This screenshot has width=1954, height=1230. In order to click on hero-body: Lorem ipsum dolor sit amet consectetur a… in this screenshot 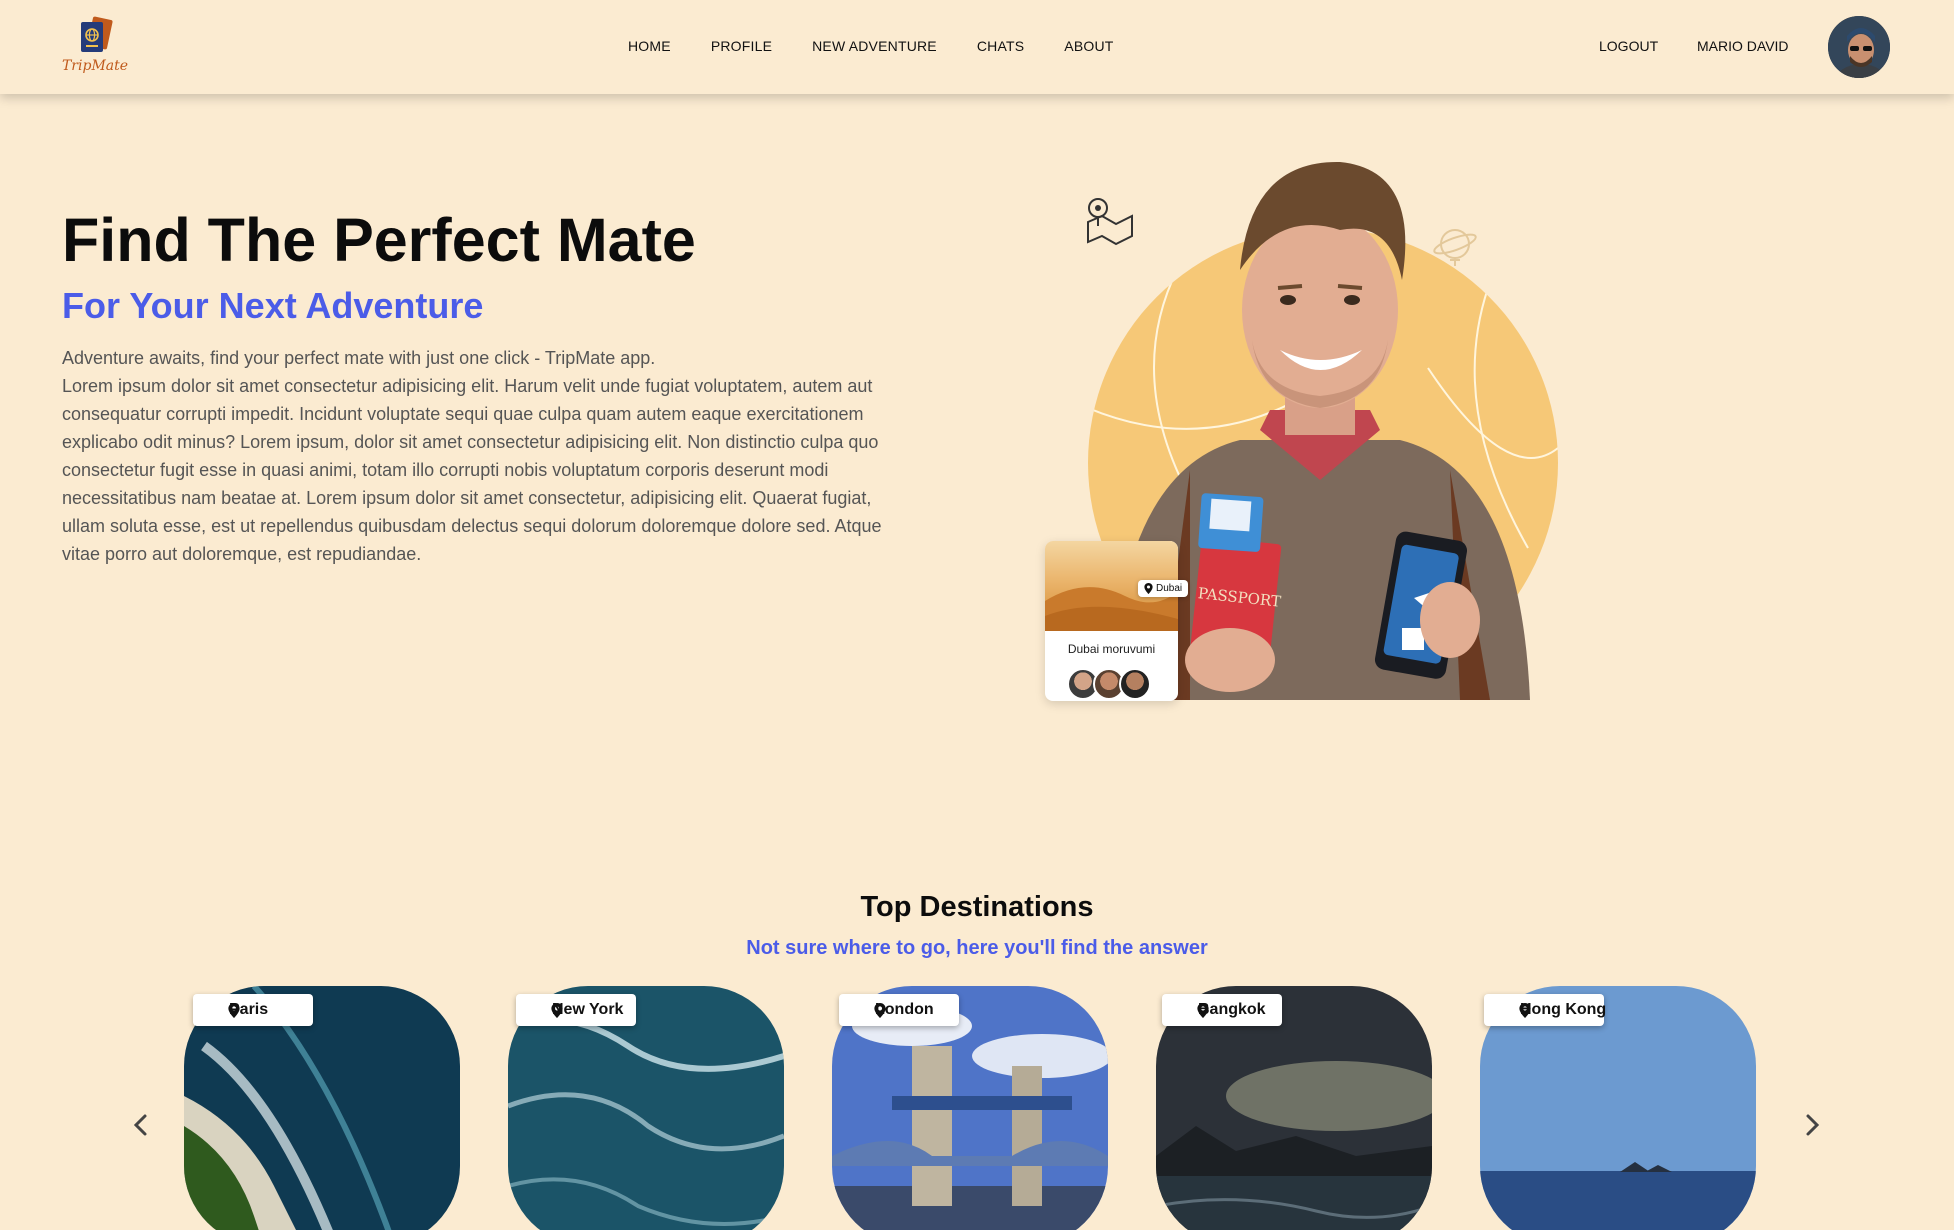, I will do `click(472, 470)`.